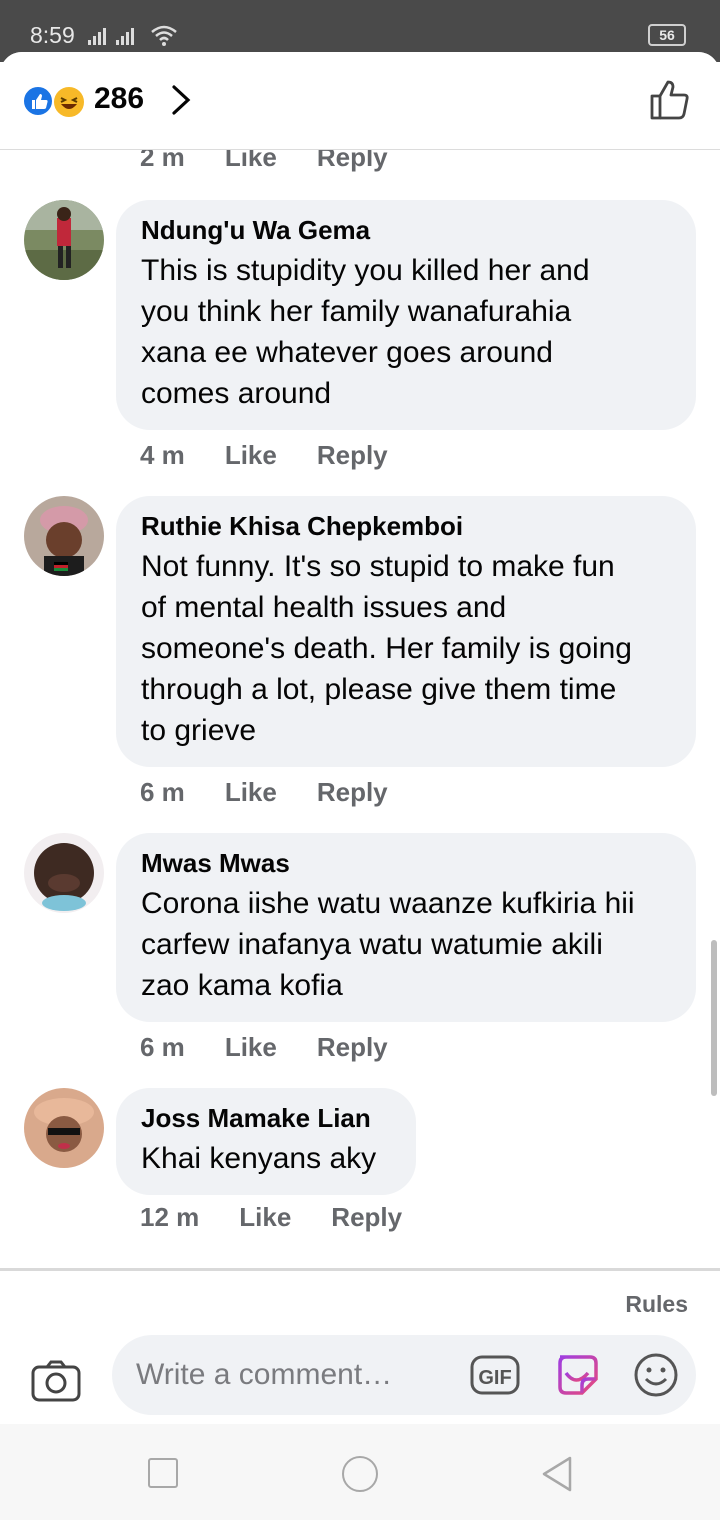 This screenshot has width=720, height=1520. Describe the element at coordinates (576, 1375) in the screenshot. I see `sticker-icon` at that location.